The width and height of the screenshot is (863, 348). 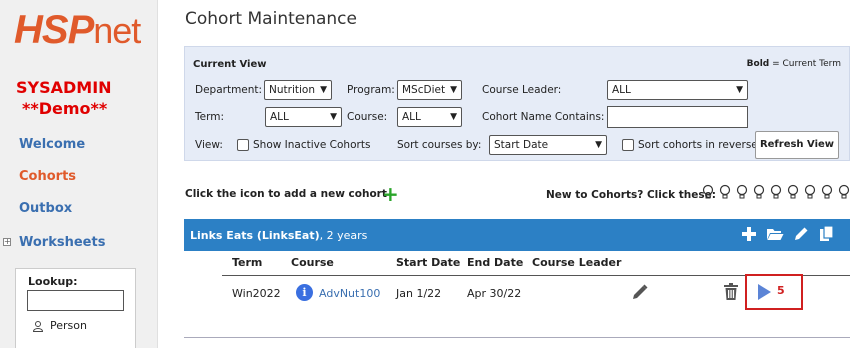 What do you see at coordinates (52, 144) in the screenshot?
I see `sidebar-item-welcome: Welcome` at bounding box center [52, 144].